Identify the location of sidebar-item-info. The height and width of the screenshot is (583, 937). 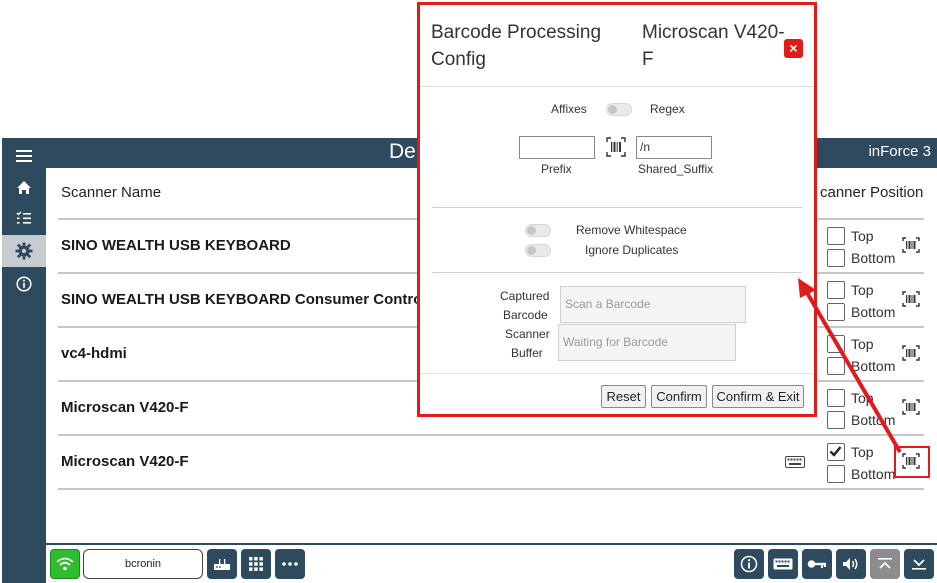
(24, 284).